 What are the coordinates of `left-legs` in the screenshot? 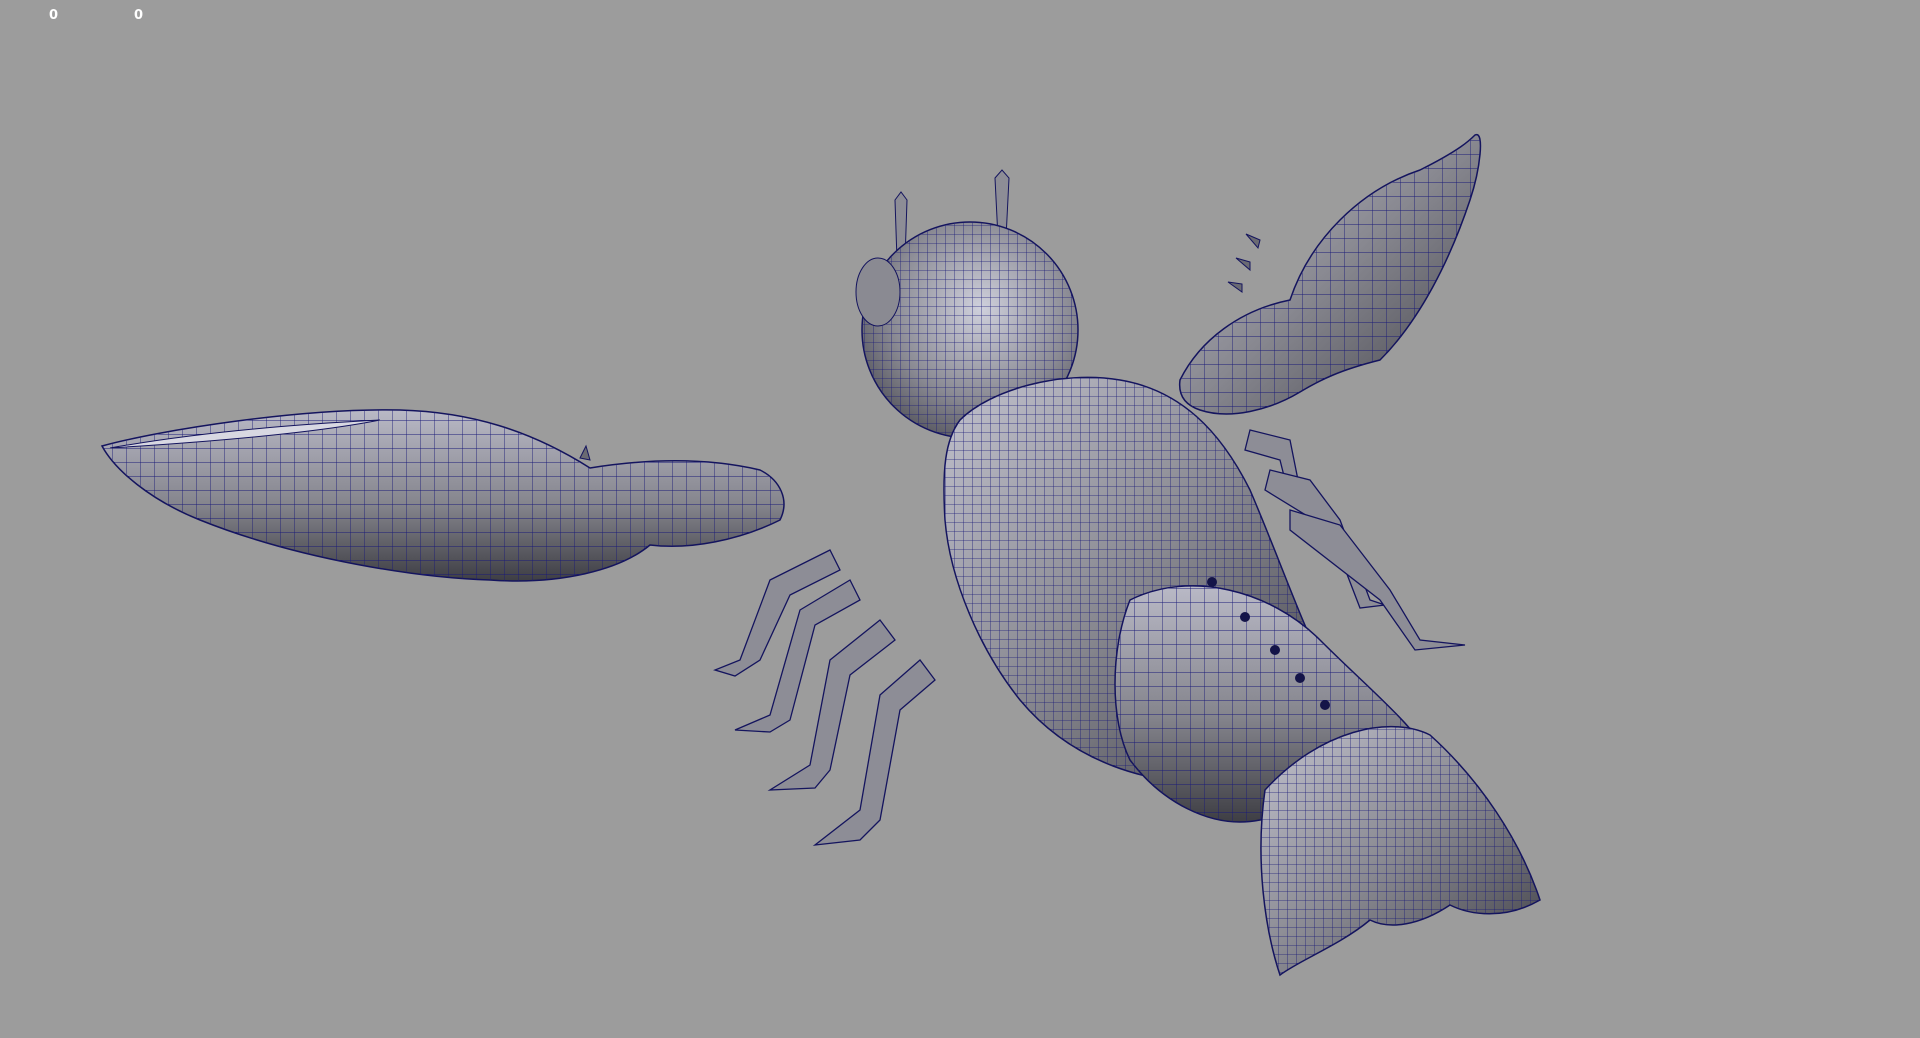 It's located at (824, 697).